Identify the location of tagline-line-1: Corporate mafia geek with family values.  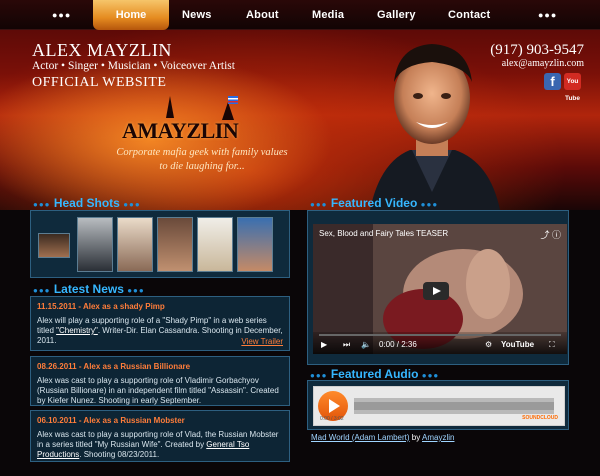
(202, 152).